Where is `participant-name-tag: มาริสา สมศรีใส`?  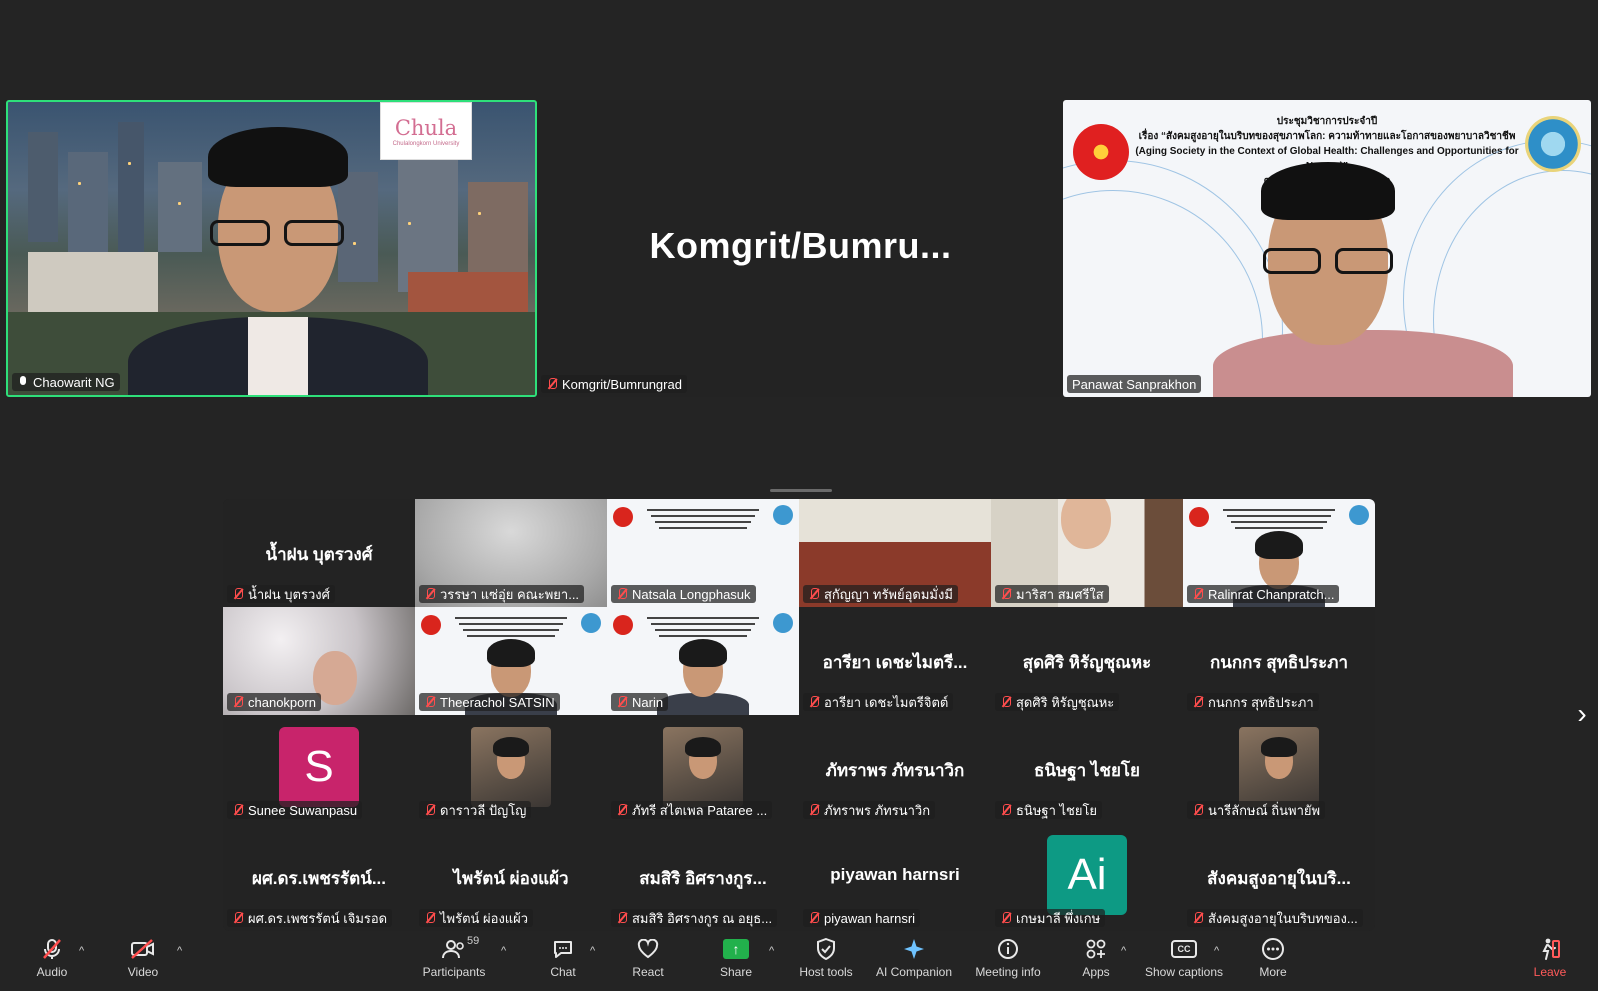
participant-name-tag: มาริสา สมศรีใส is located at coordinates (1052, 594).